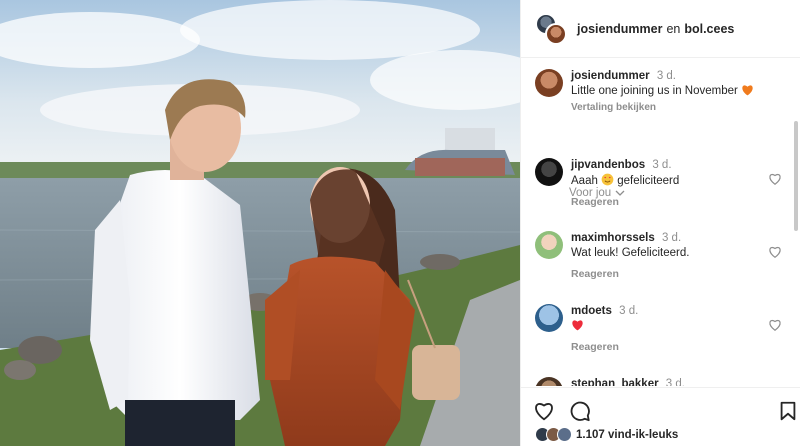 The height and width of the screenshot is (446, 800). What do you see at coordinates (648, 181) in the screenshot?
I see `comment-text-after: gefeliciteerd` at bounding box center [648, 181].